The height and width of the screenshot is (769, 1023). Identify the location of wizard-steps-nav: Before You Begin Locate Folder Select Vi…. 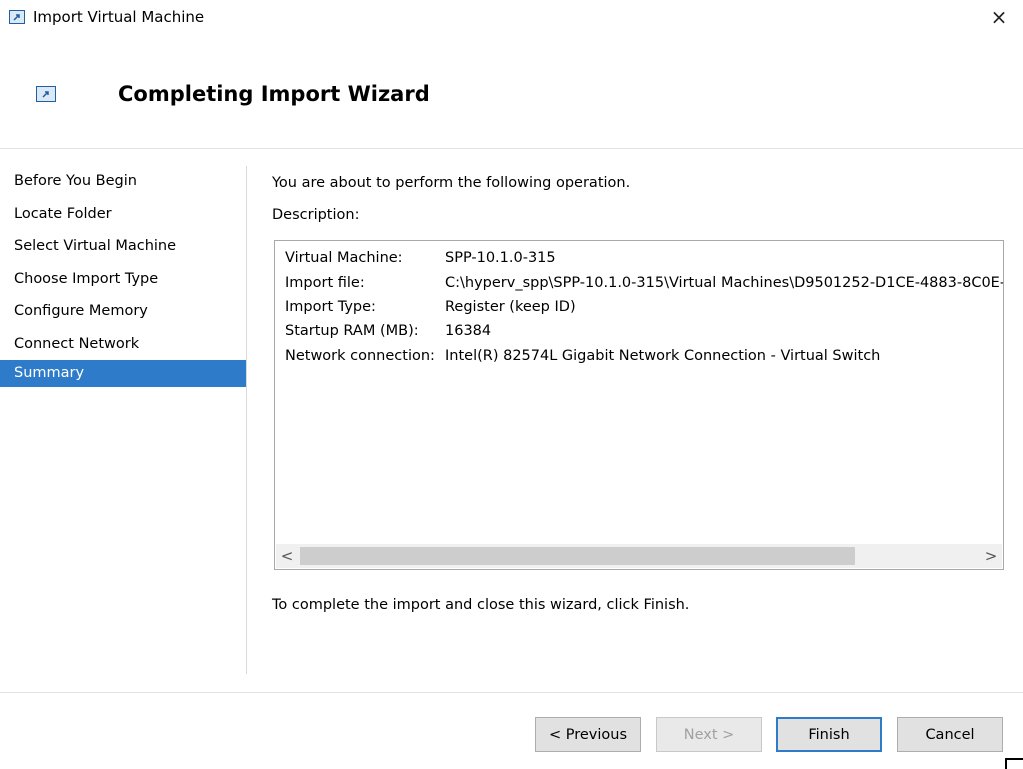
(123, 276).